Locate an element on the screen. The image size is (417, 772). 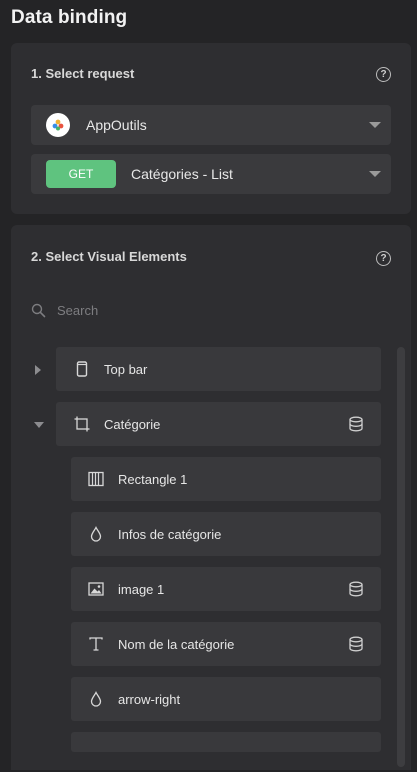
collapse-arrow-icon is located at coordinates (39, 425).